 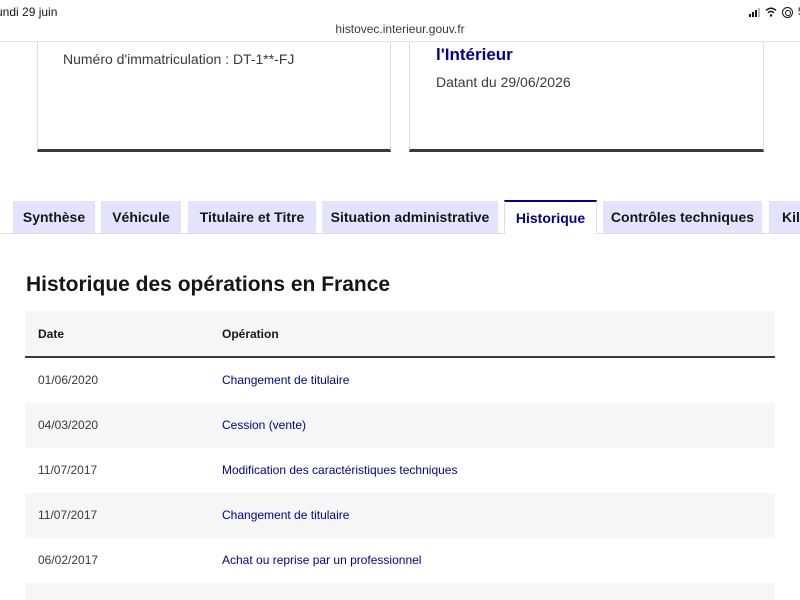 I want to click on report-card: l'Intérieur Datant du 29/06/2026, so click(x=586, y=97).